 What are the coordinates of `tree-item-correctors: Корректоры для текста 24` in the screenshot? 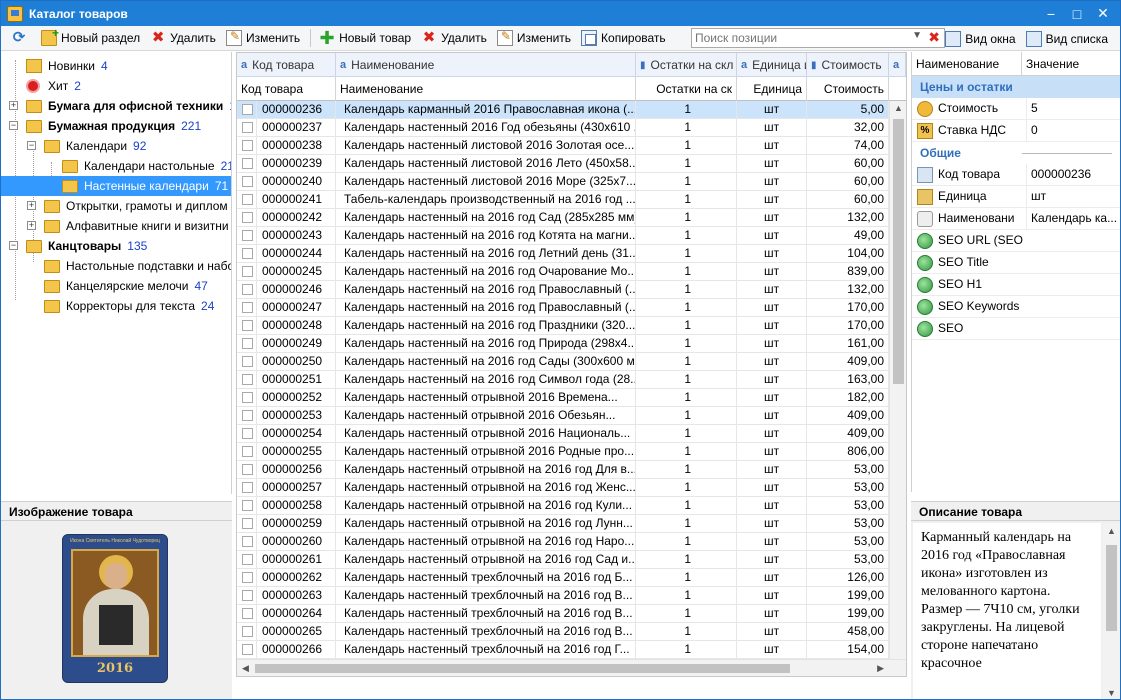 It's located at (132, 306).